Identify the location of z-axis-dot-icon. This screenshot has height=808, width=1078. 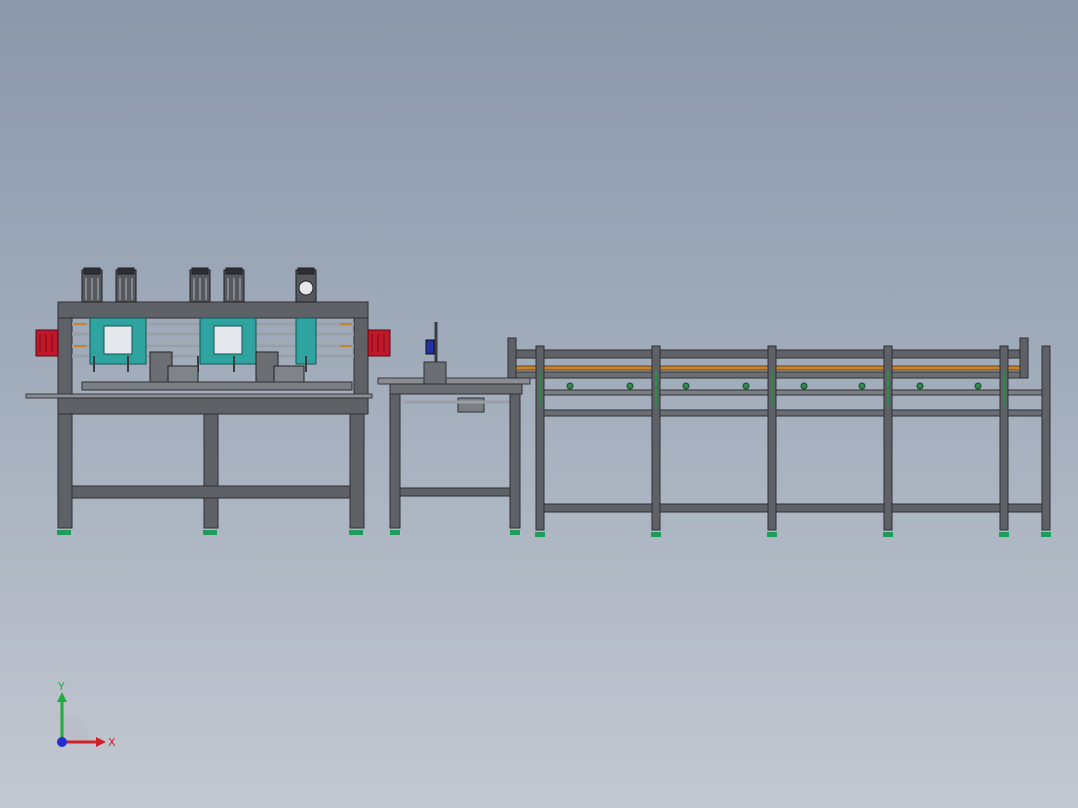
(62, 742).